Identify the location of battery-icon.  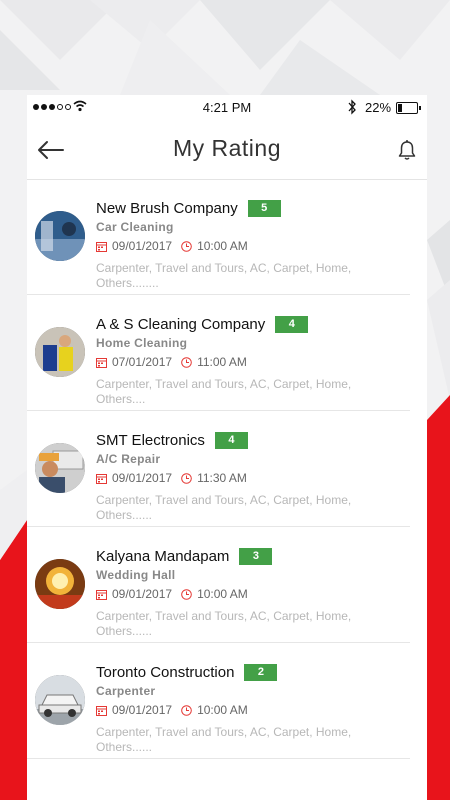
(408, 108).